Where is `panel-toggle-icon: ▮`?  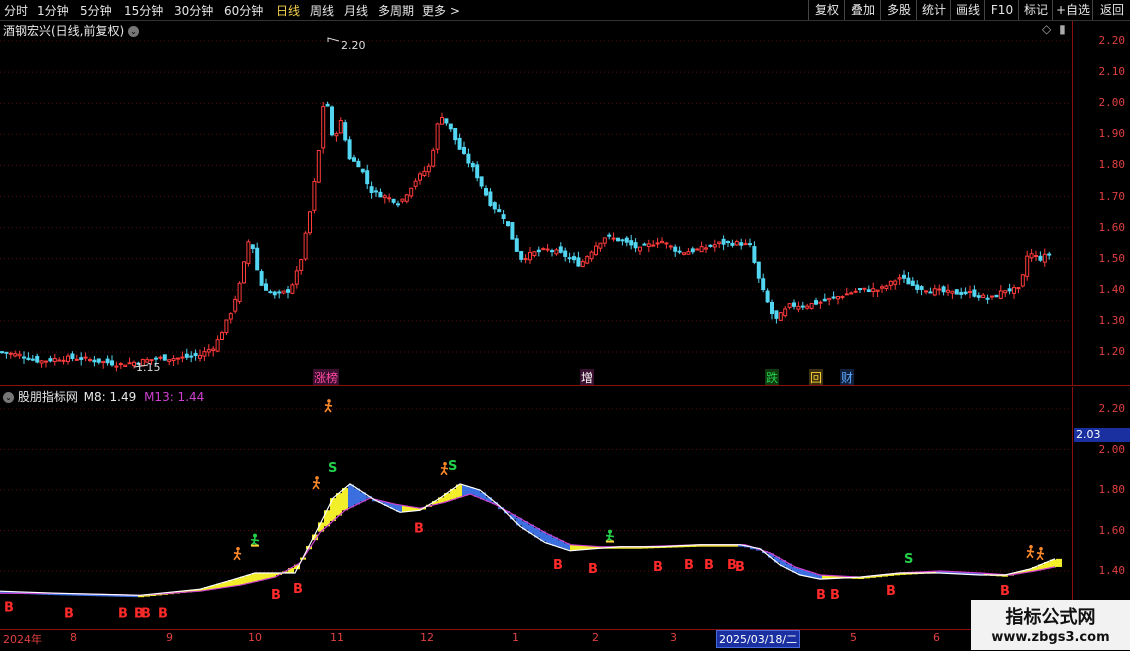
panel-toggle-icon: ▮ is located at coordinates (1062, 29).